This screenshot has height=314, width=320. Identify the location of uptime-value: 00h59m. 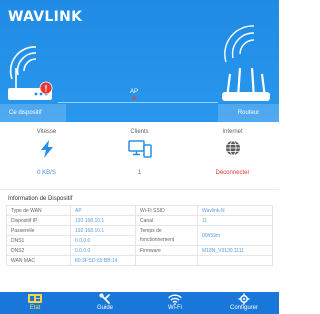
(235, 235).